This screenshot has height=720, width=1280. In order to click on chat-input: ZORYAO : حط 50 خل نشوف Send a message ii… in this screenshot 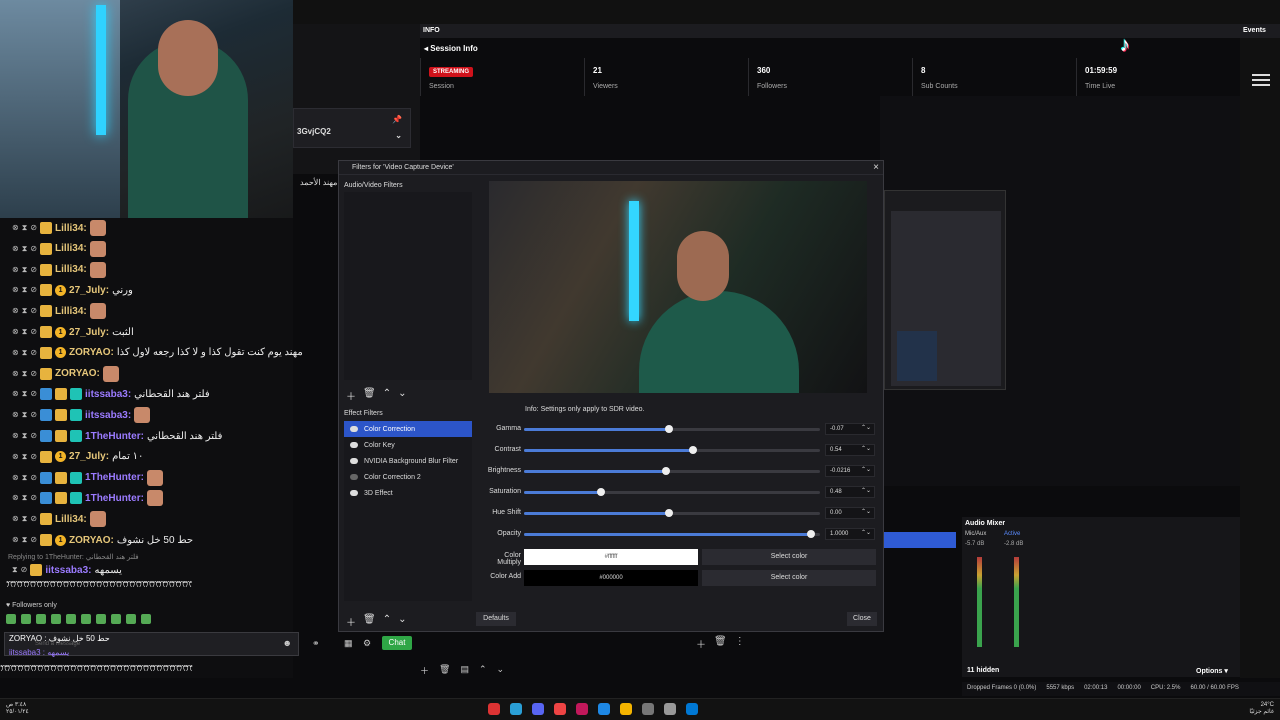, I will do `click(151, 644)`.